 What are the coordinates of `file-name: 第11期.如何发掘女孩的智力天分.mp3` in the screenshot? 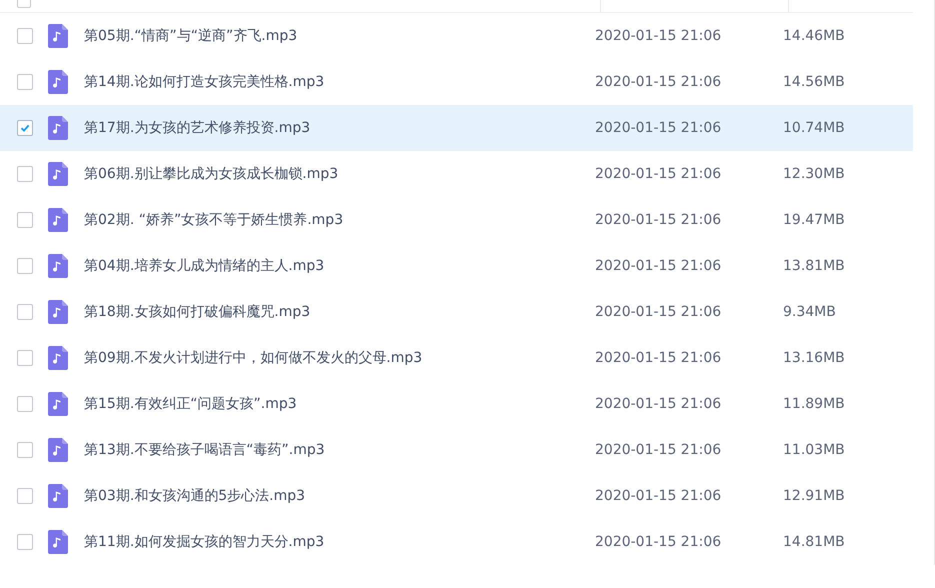 It's located at (205, 542).